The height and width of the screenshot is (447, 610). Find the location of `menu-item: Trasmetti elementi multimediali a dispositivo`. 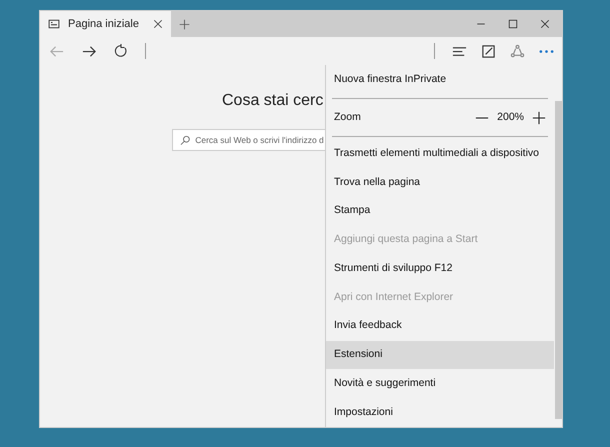

menu-item: Trasmetti elementi multimediali a dispositivo is located at coordinates (440, 153).